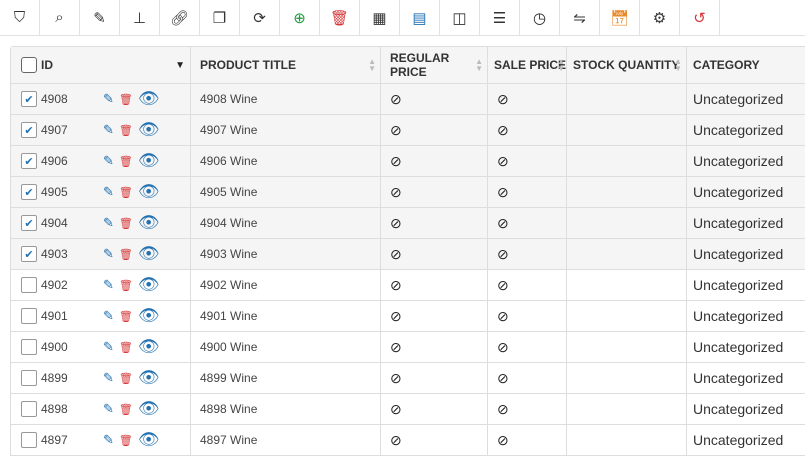  Describe the element at coordinates (286, 409) in the screenshot. I see `title-cell: 4898 Wine` at that location.